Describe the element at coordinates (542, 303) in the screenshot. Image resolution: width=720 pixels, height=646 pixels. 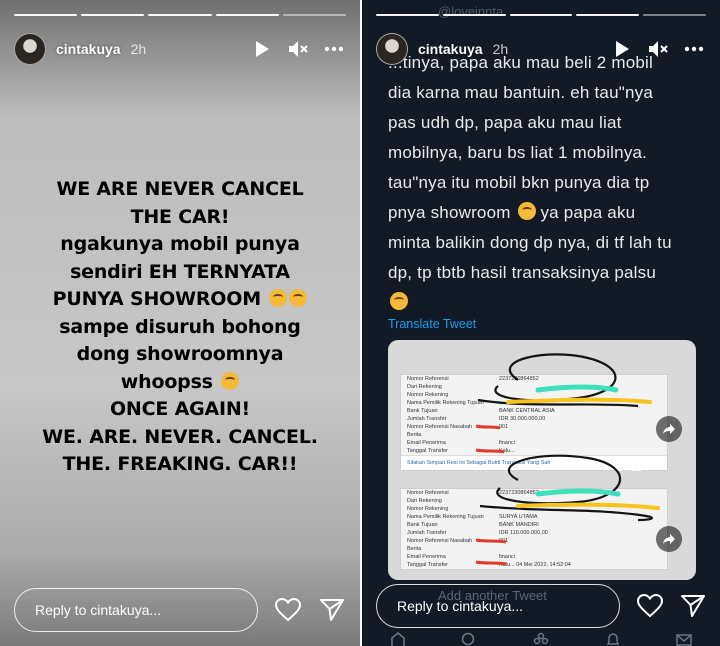
I see `tweet-line-wrap` at that location.